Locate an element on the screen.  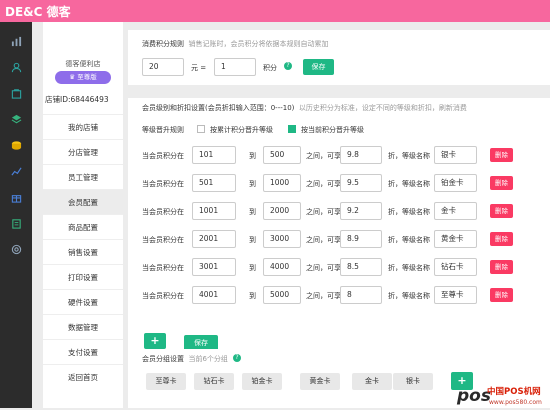
discount-input: 8.9 is located at coordinates (361, 239).